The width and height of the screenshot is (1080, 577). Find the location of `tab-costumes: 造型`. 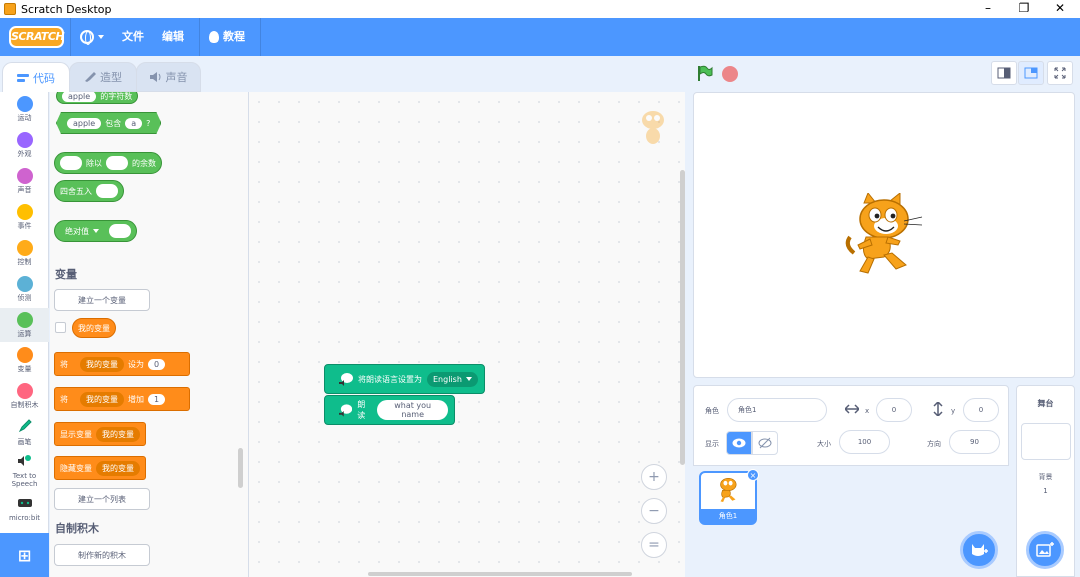

tab-costumes: 造型 is located at coordinates (103, 77).